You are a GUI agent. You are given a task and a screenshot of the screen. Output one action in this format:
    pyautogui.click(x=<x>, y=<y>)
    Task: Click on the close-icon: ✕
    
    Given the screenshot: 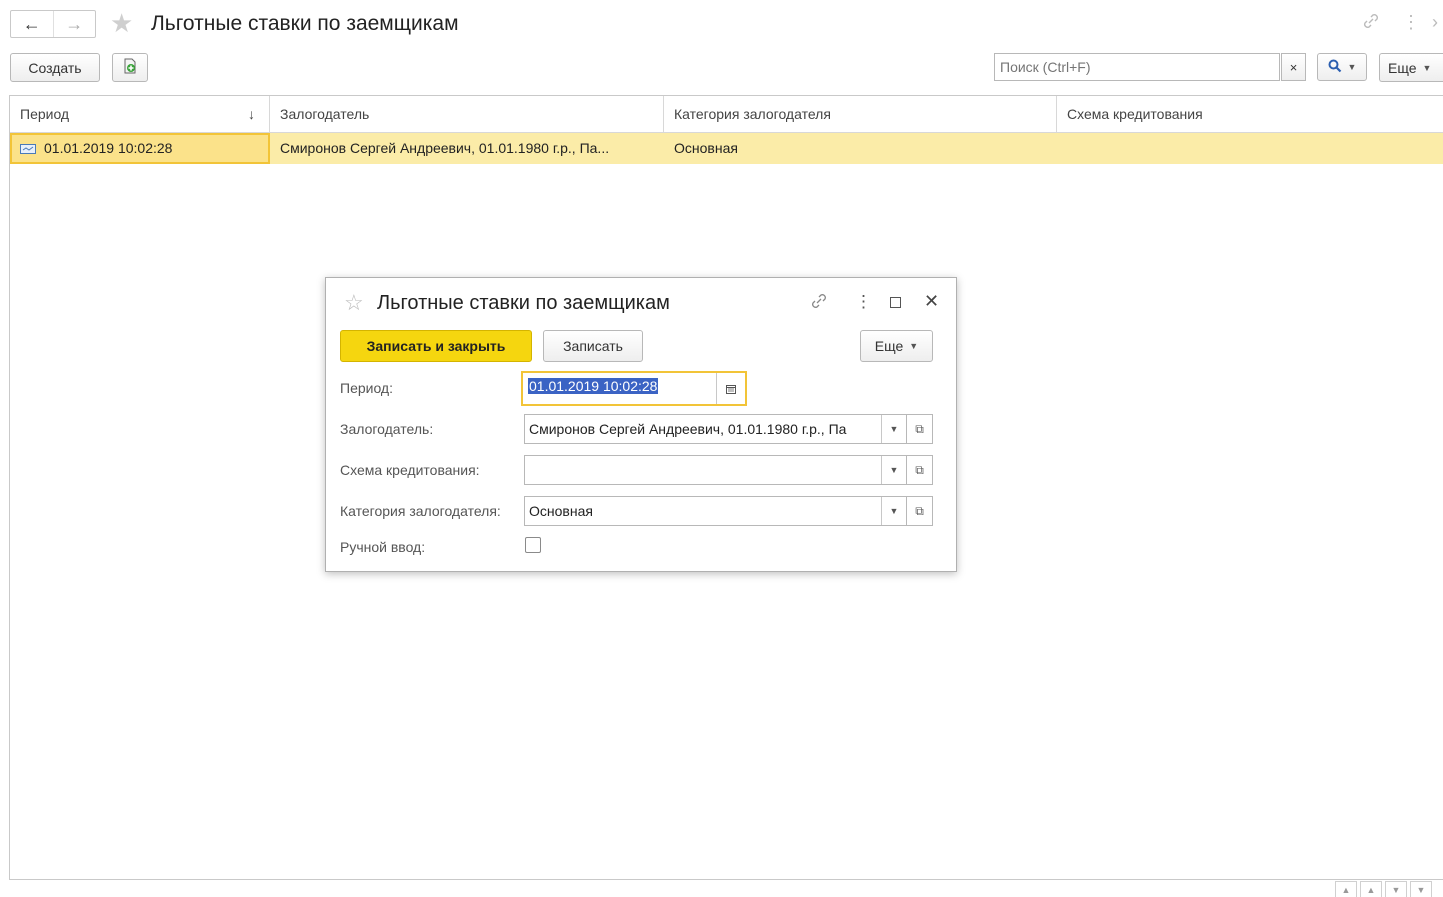 What is the action you would take?
    pyautogui.click(x=931, y=301)
    